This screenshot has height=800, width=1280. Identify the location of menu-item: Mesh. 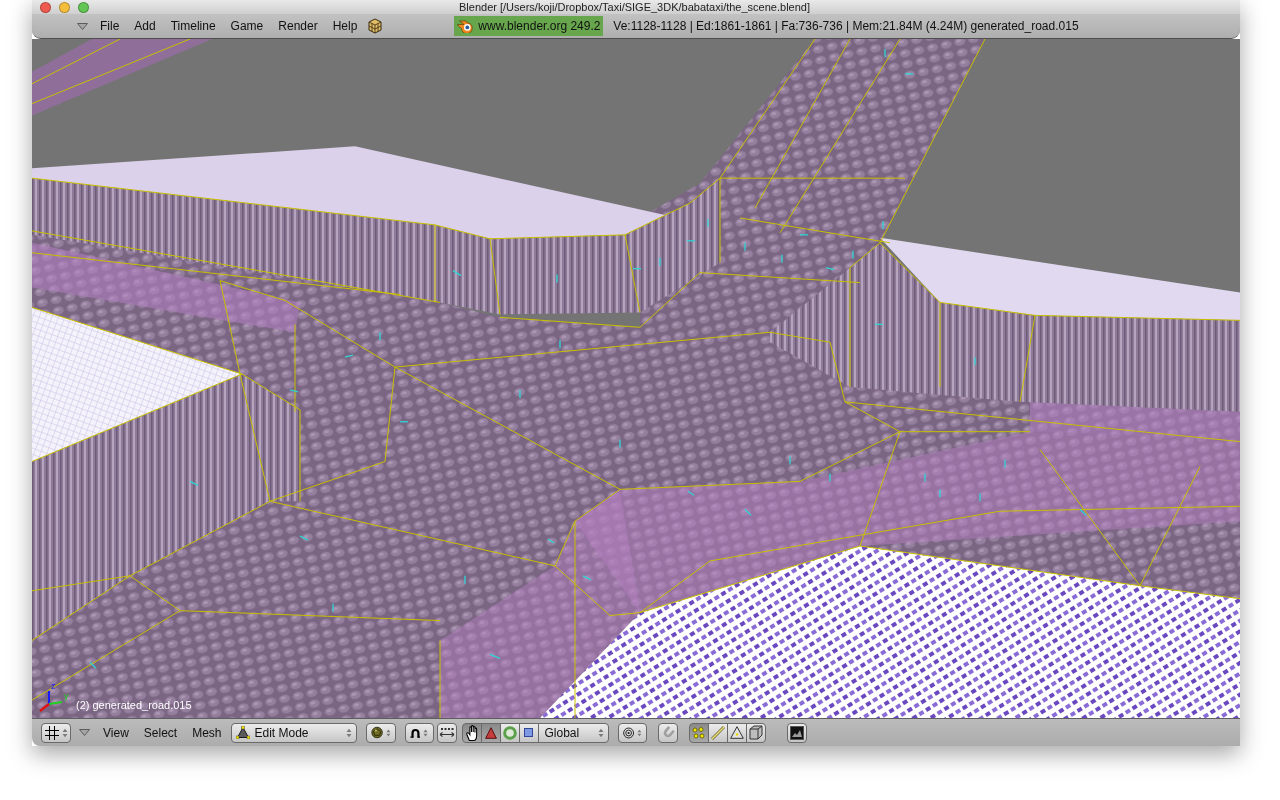
(207, 732).